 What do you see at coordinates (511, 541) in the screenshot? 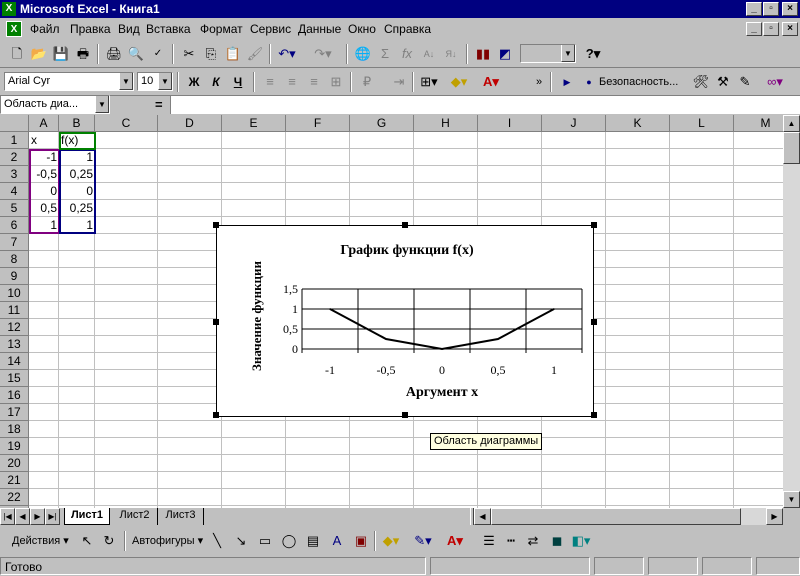
I see `dash-style-icon: ┅` at bounding box center [511, 541].